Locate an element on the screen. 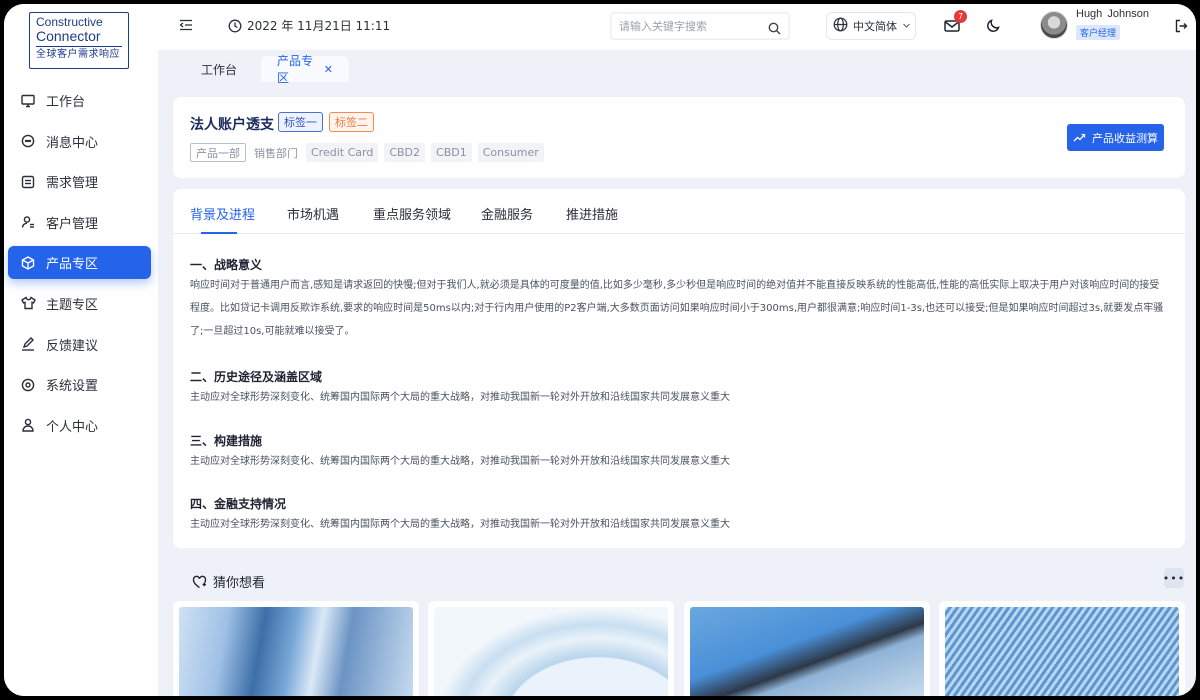  recommend-title-text: 猜你想看 is located at coordinates (239, 583).